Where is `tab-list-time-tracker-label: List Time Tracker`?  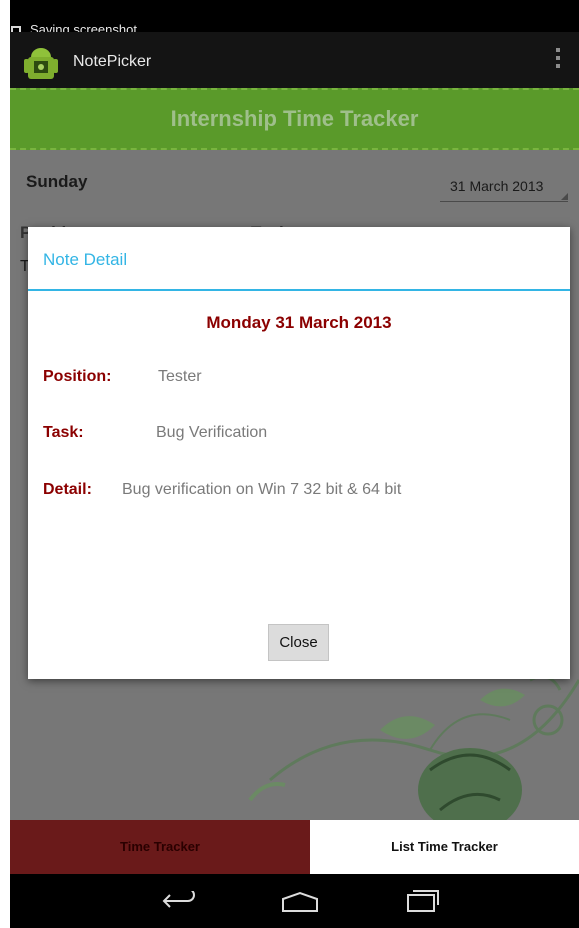
tab-list-time-tracker-label: List Time Tracker is located at coordinates (444, 846).